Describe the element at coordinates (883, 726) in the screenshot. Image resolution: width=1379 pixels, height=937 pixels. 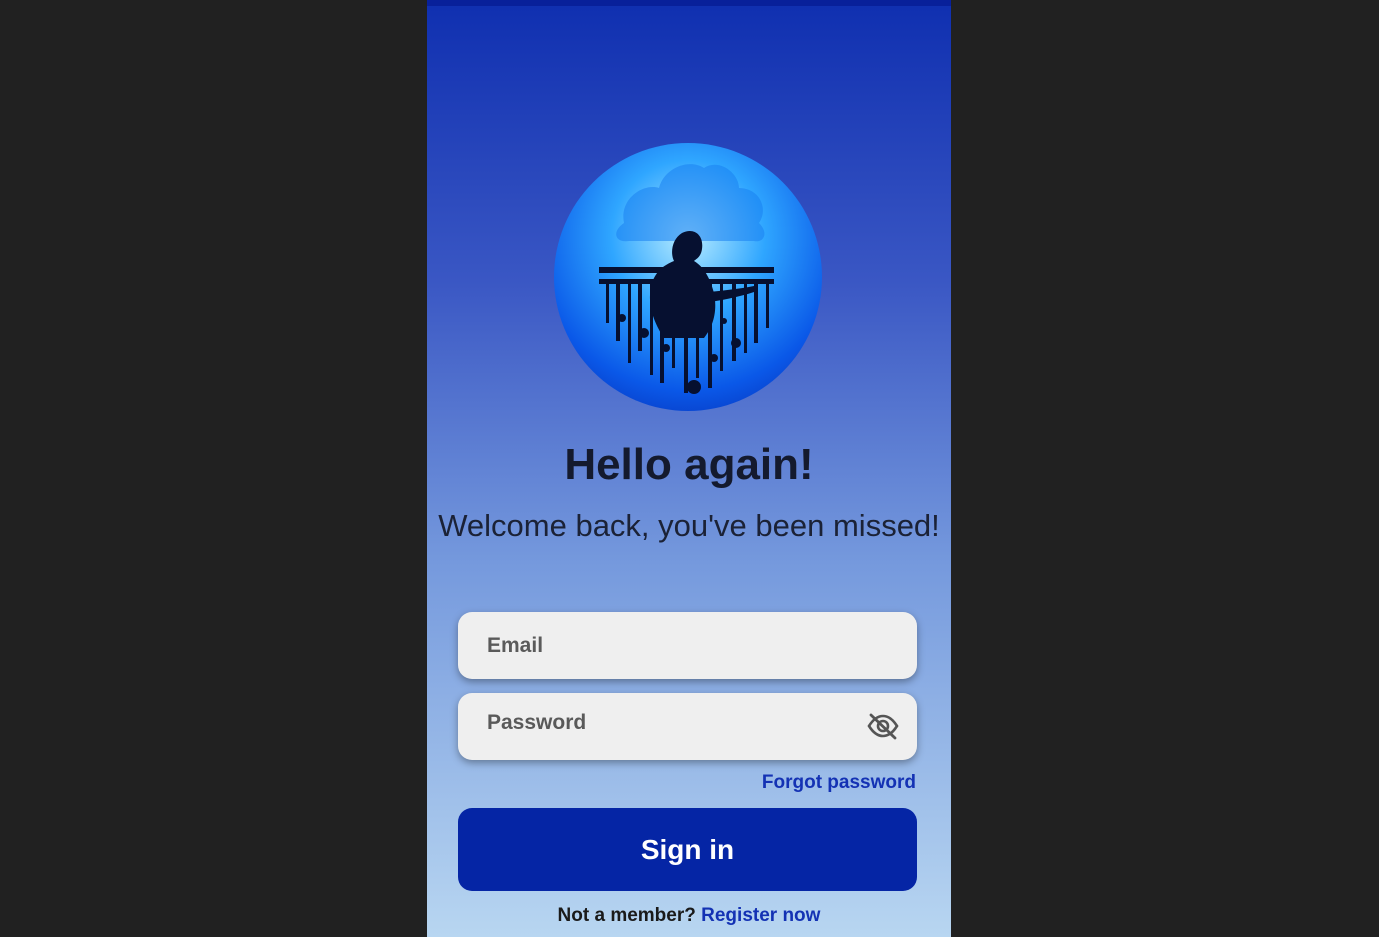
I see `eye-off-icon` at that location.